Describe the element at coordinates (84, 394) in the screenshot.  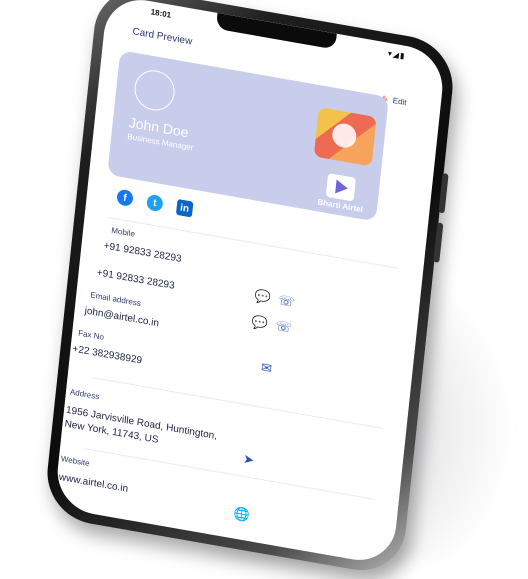
I see `address-label: Address` at that location.